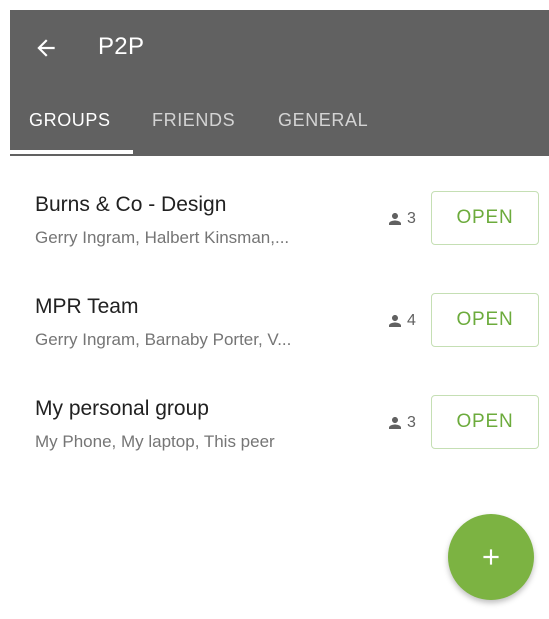 The height and width of the screenshot is (619, 549). I want to click on group-name: MPR Team, so click(87, 306).